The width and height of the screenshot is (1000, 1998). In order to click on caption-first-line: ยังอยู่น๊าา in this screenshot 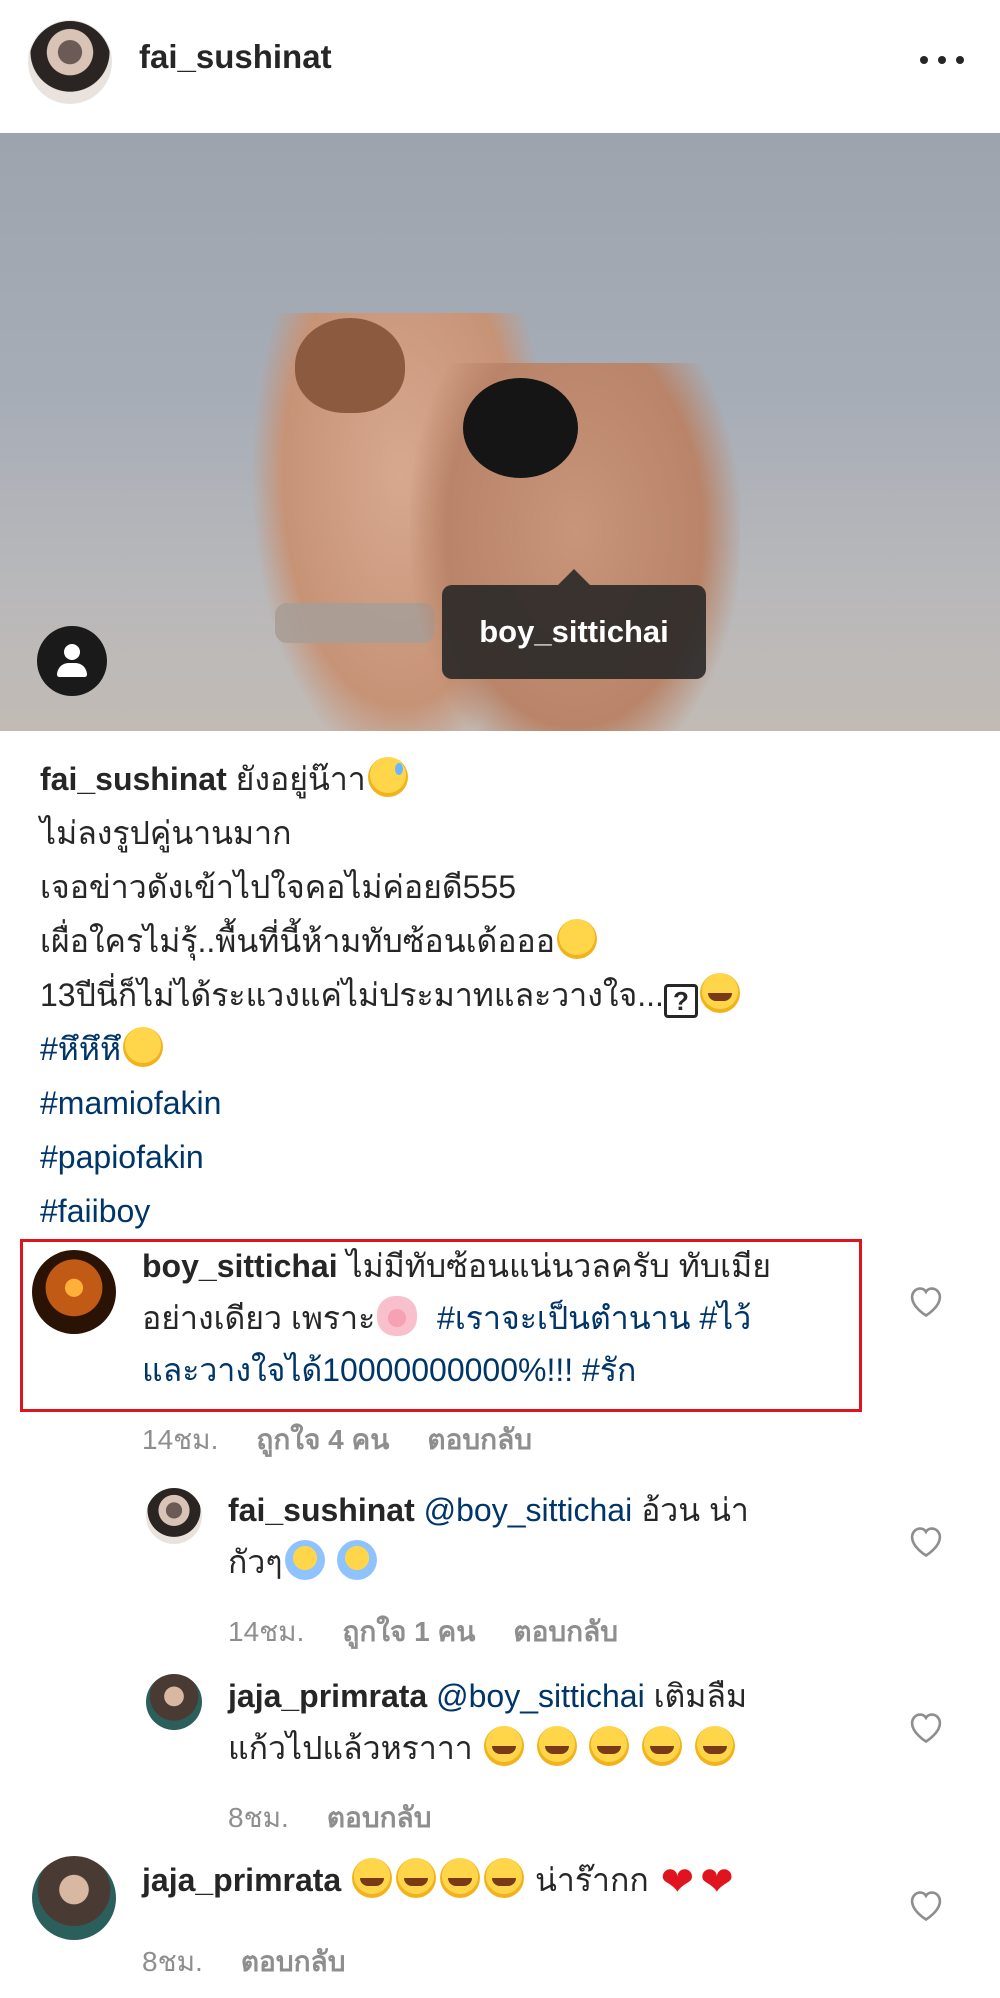, I will do `click(300, 779)`.